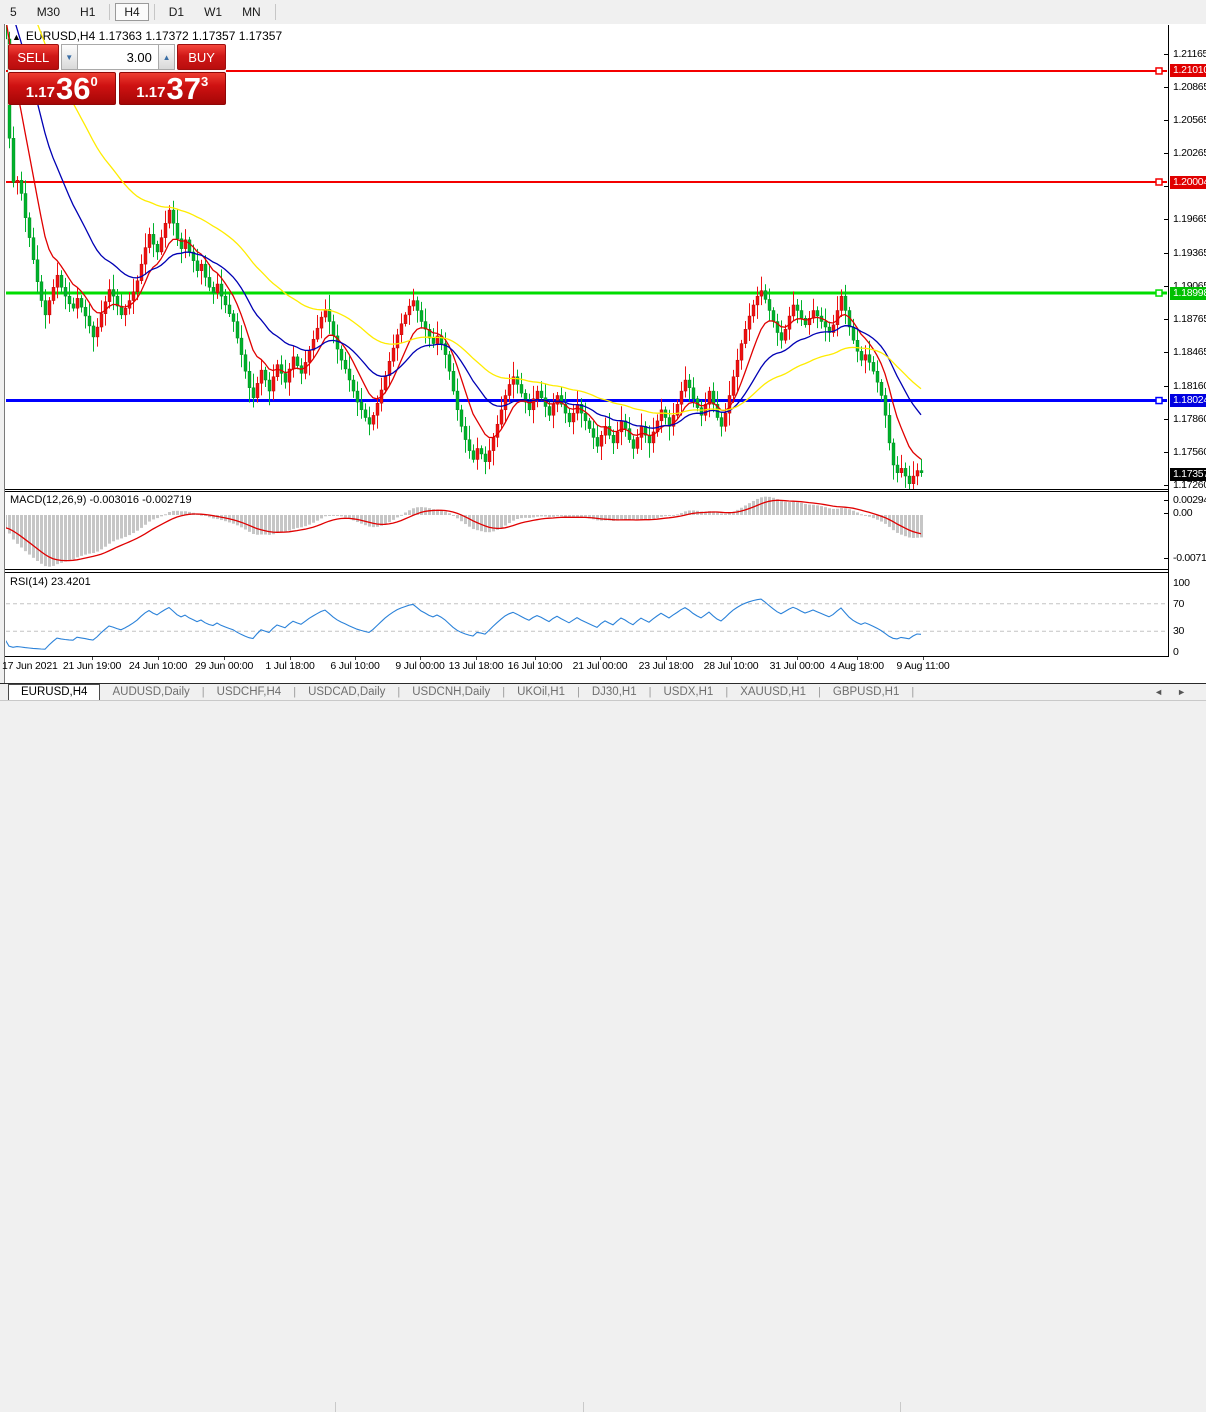  What do you see at coordinates (476, 666) in the screenshot?
I see `date-label: 13 Jul 18:00` at bounding box center [476, 666].